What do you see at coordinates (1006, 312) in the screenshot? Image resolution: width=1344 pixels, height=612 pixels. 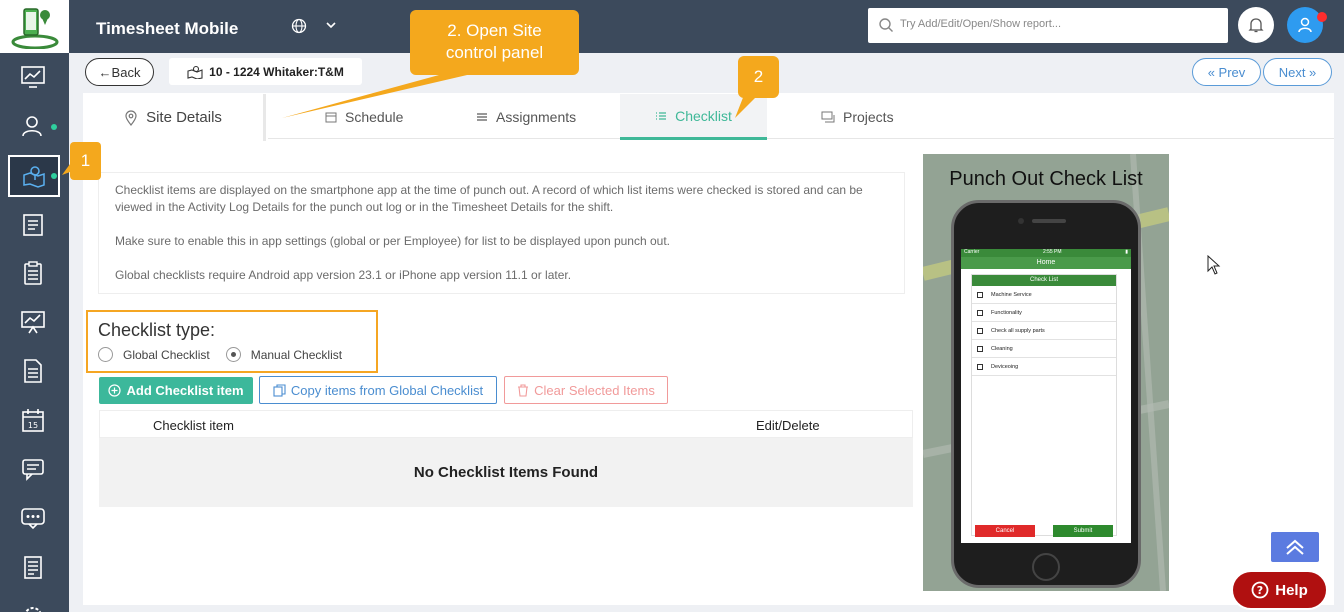 I see `phone-item-label: Functionality` at bounding box center [1006, 312].